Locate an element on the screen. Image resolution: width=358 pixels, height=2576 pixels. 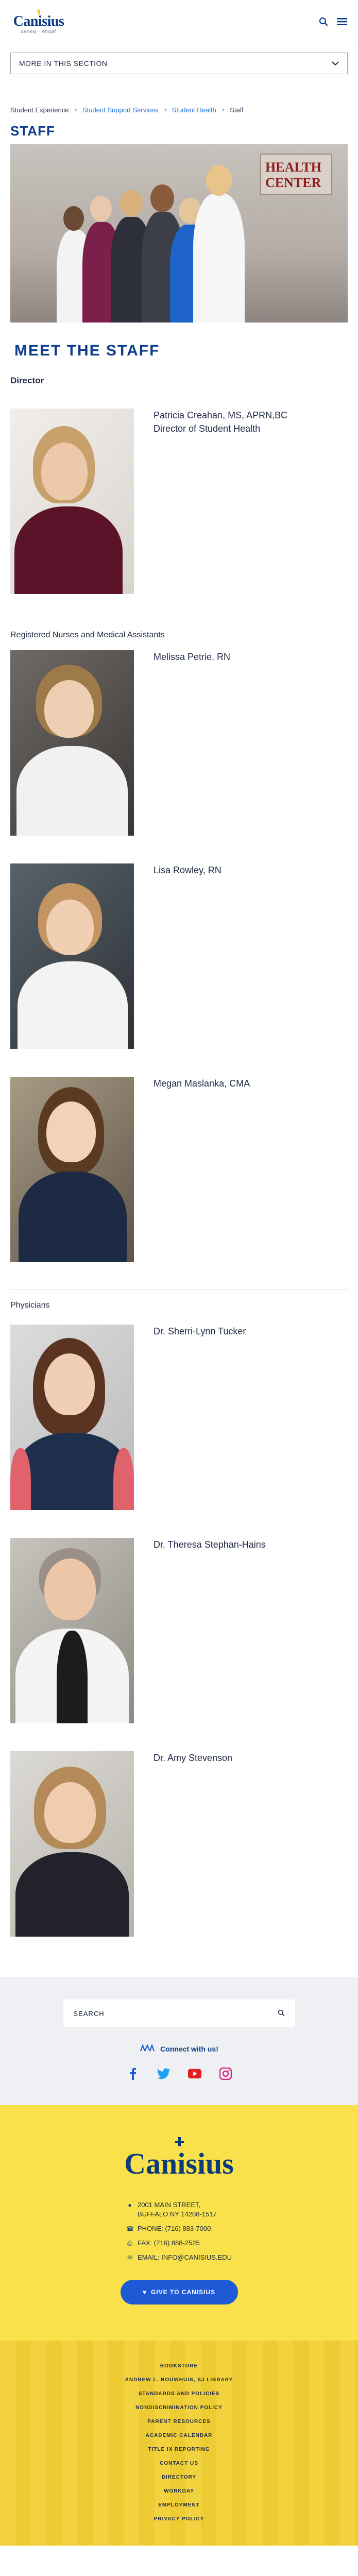
footer-logo-wordmark: Canisius is located at coordinates (179, 2163).